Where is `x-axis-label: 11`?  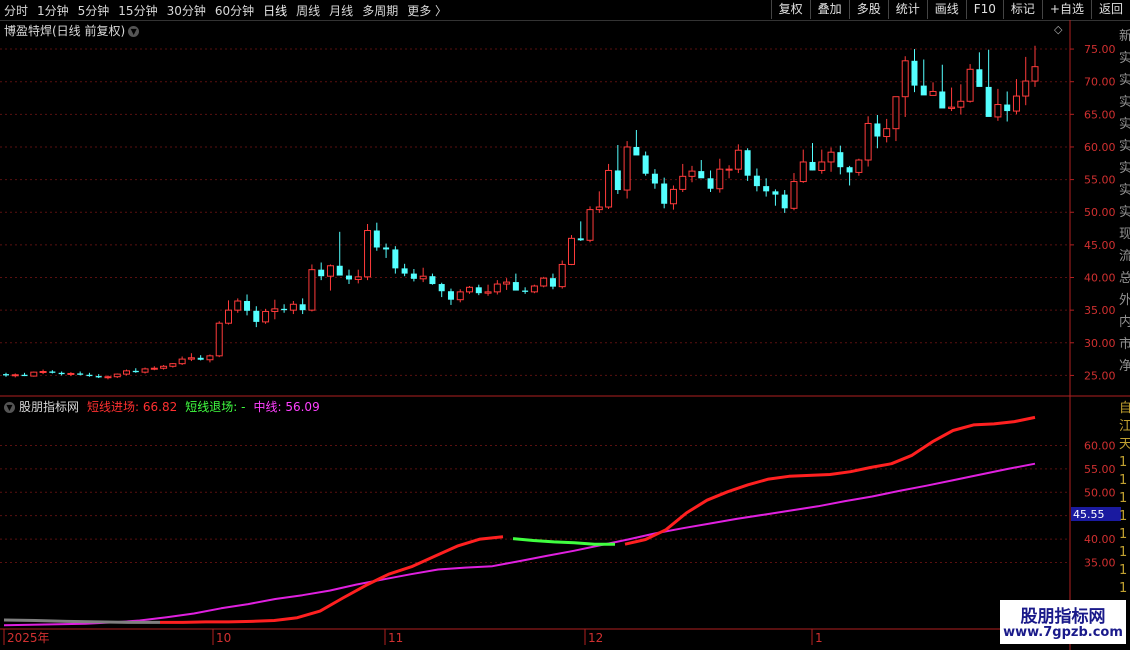
x-axis-label: 11 is located at coordinates (395, 638).